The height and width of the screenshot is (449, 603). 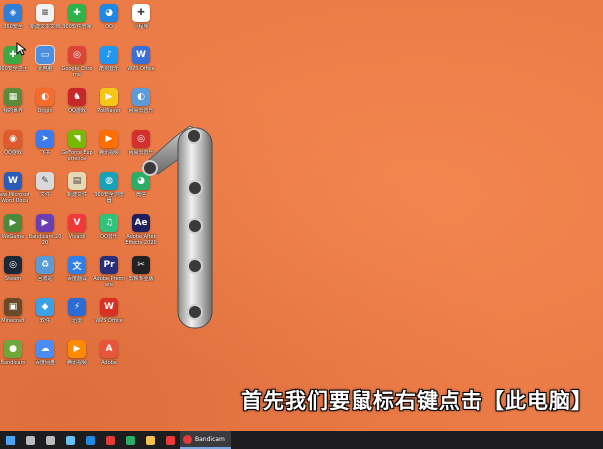 I want to click on desktop-icon: A Adobe, so click(x=109, y=357).